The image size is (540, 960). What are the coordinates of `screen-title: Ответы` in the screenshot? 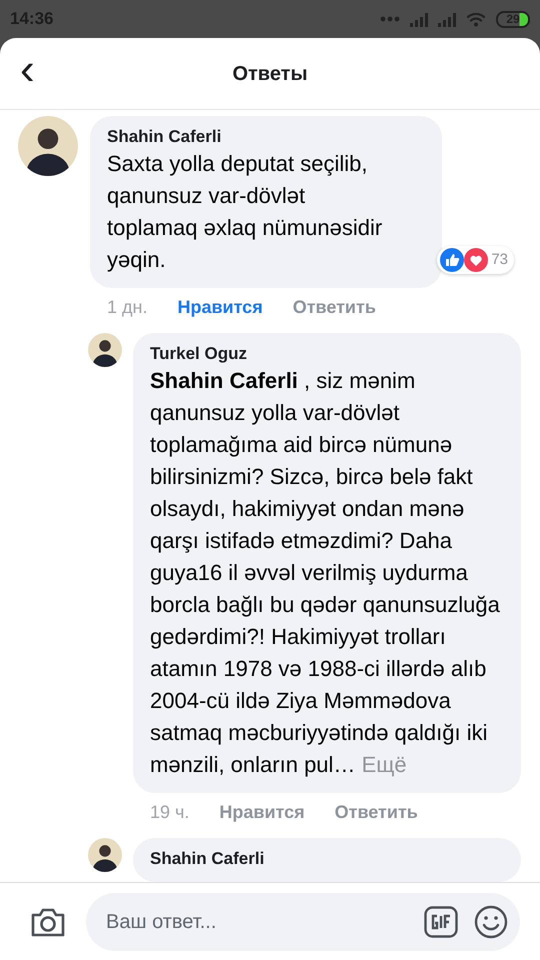 It's located at (270, 74).